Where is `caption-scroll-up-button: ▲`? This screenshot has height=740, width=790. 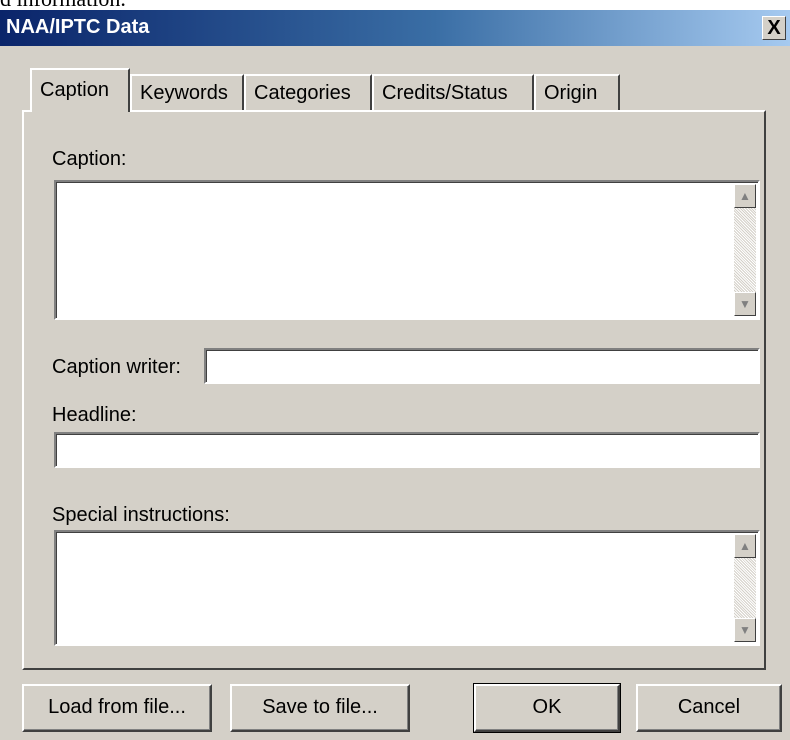
caption-scroll-up-button: ▲ is located at coordinates (745, 196).